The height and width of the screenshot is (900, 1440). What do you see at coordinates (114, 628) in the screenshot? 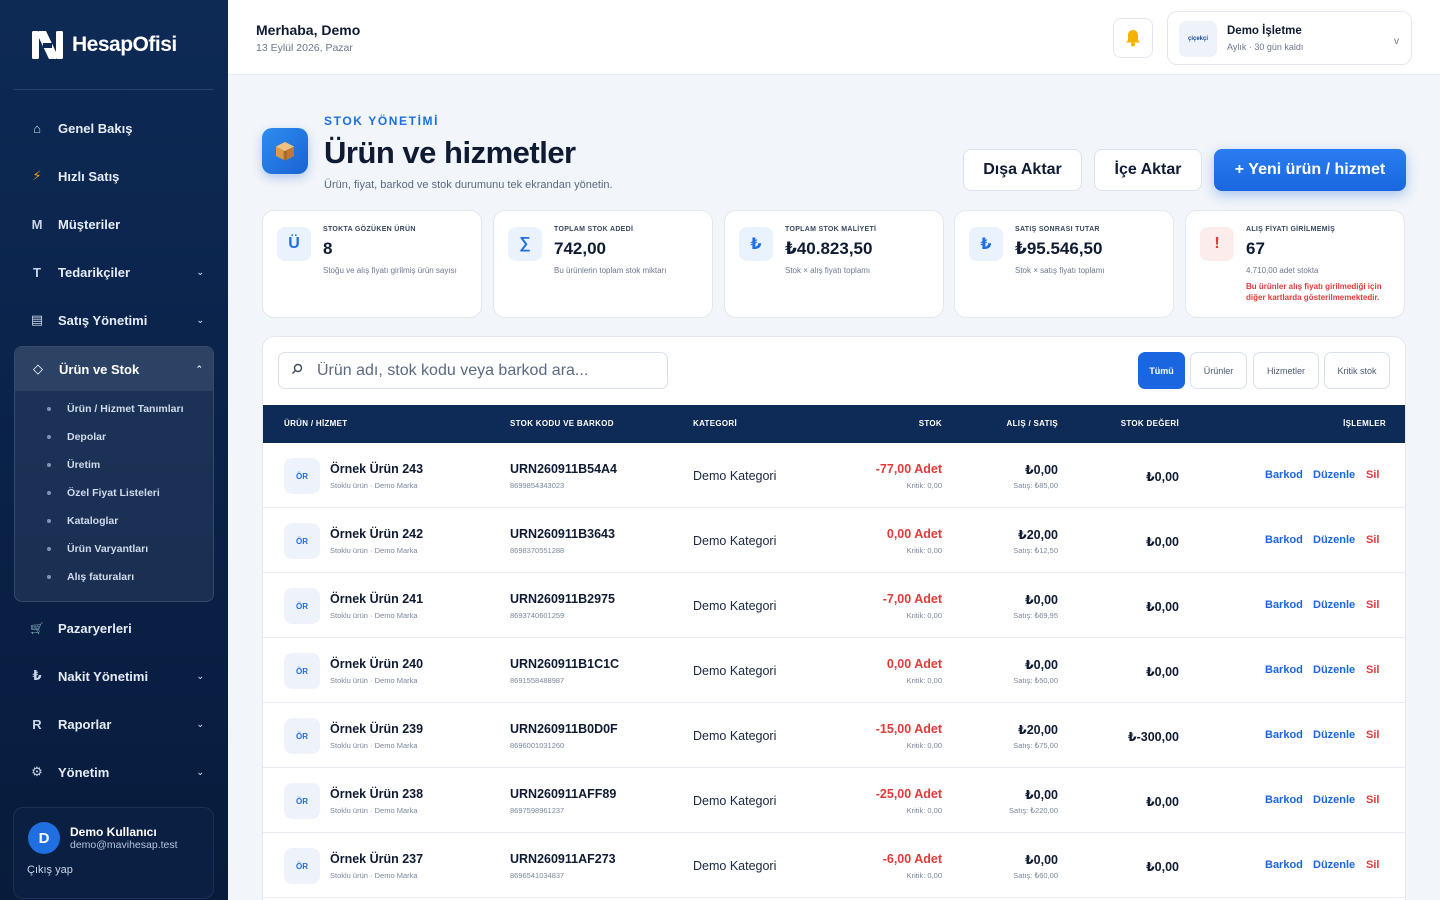
I see `sidebar-item-pazaryerleri: 🛒 Pazaryerleri` at bounding box center [114, 628].